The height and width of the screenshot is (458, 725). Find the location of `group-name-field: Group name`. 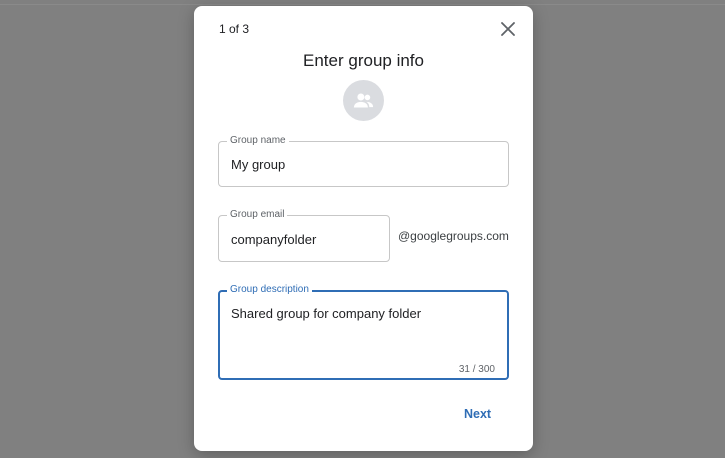

group-name-field: Group name is located at coordinates (363, 161).